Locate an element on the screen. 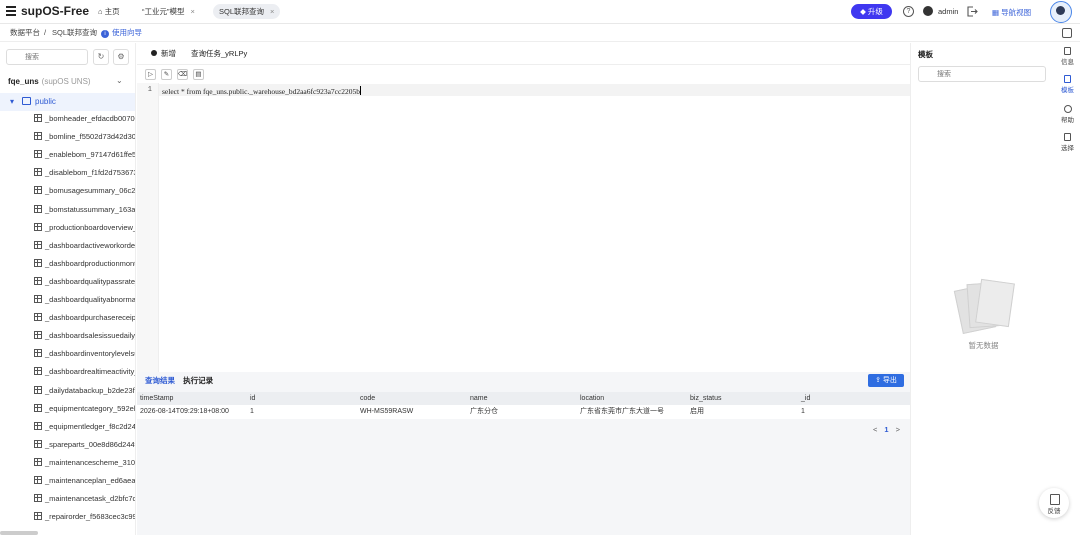  tab-query-results: 查询结果 is located at coordinates (160, 380).